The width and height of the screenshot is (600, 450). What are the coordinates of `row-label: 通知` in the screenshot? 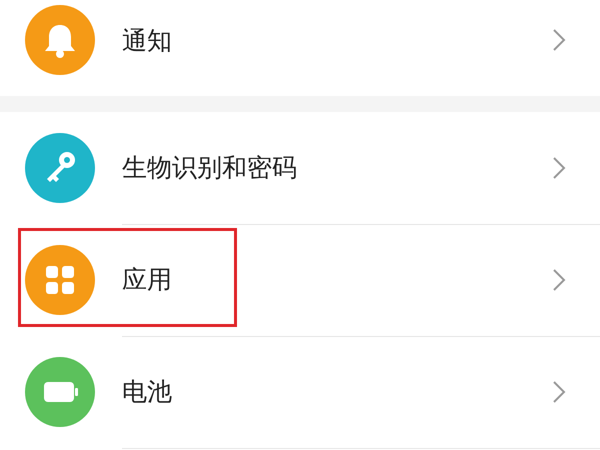 It's located at (147, 40).